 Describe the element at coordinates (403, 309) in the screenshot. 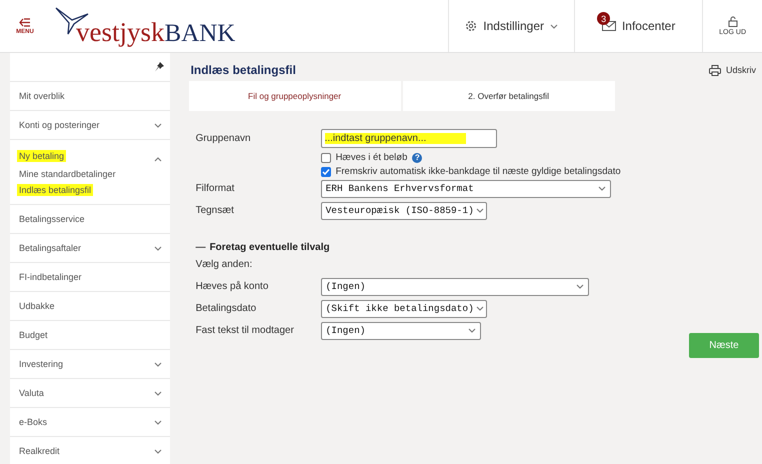

I see `dropdown: (Skift ikke betalingsdato)` at that location.